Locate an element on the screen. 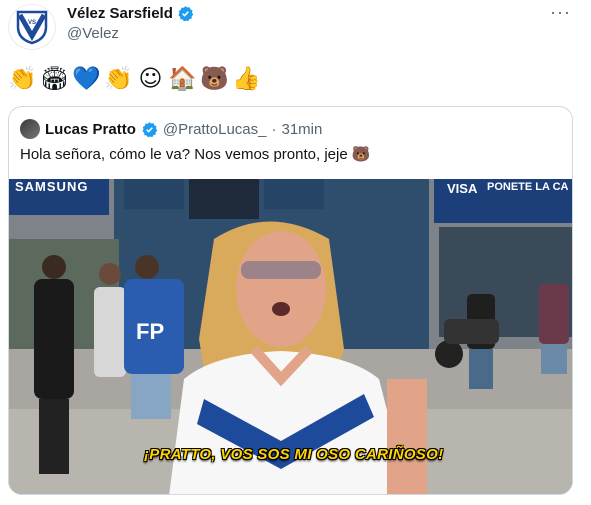 The height and width of the screenshot is (505, 591). thumbs-up-emoji: 👍 is located at coordinates (246, 79).